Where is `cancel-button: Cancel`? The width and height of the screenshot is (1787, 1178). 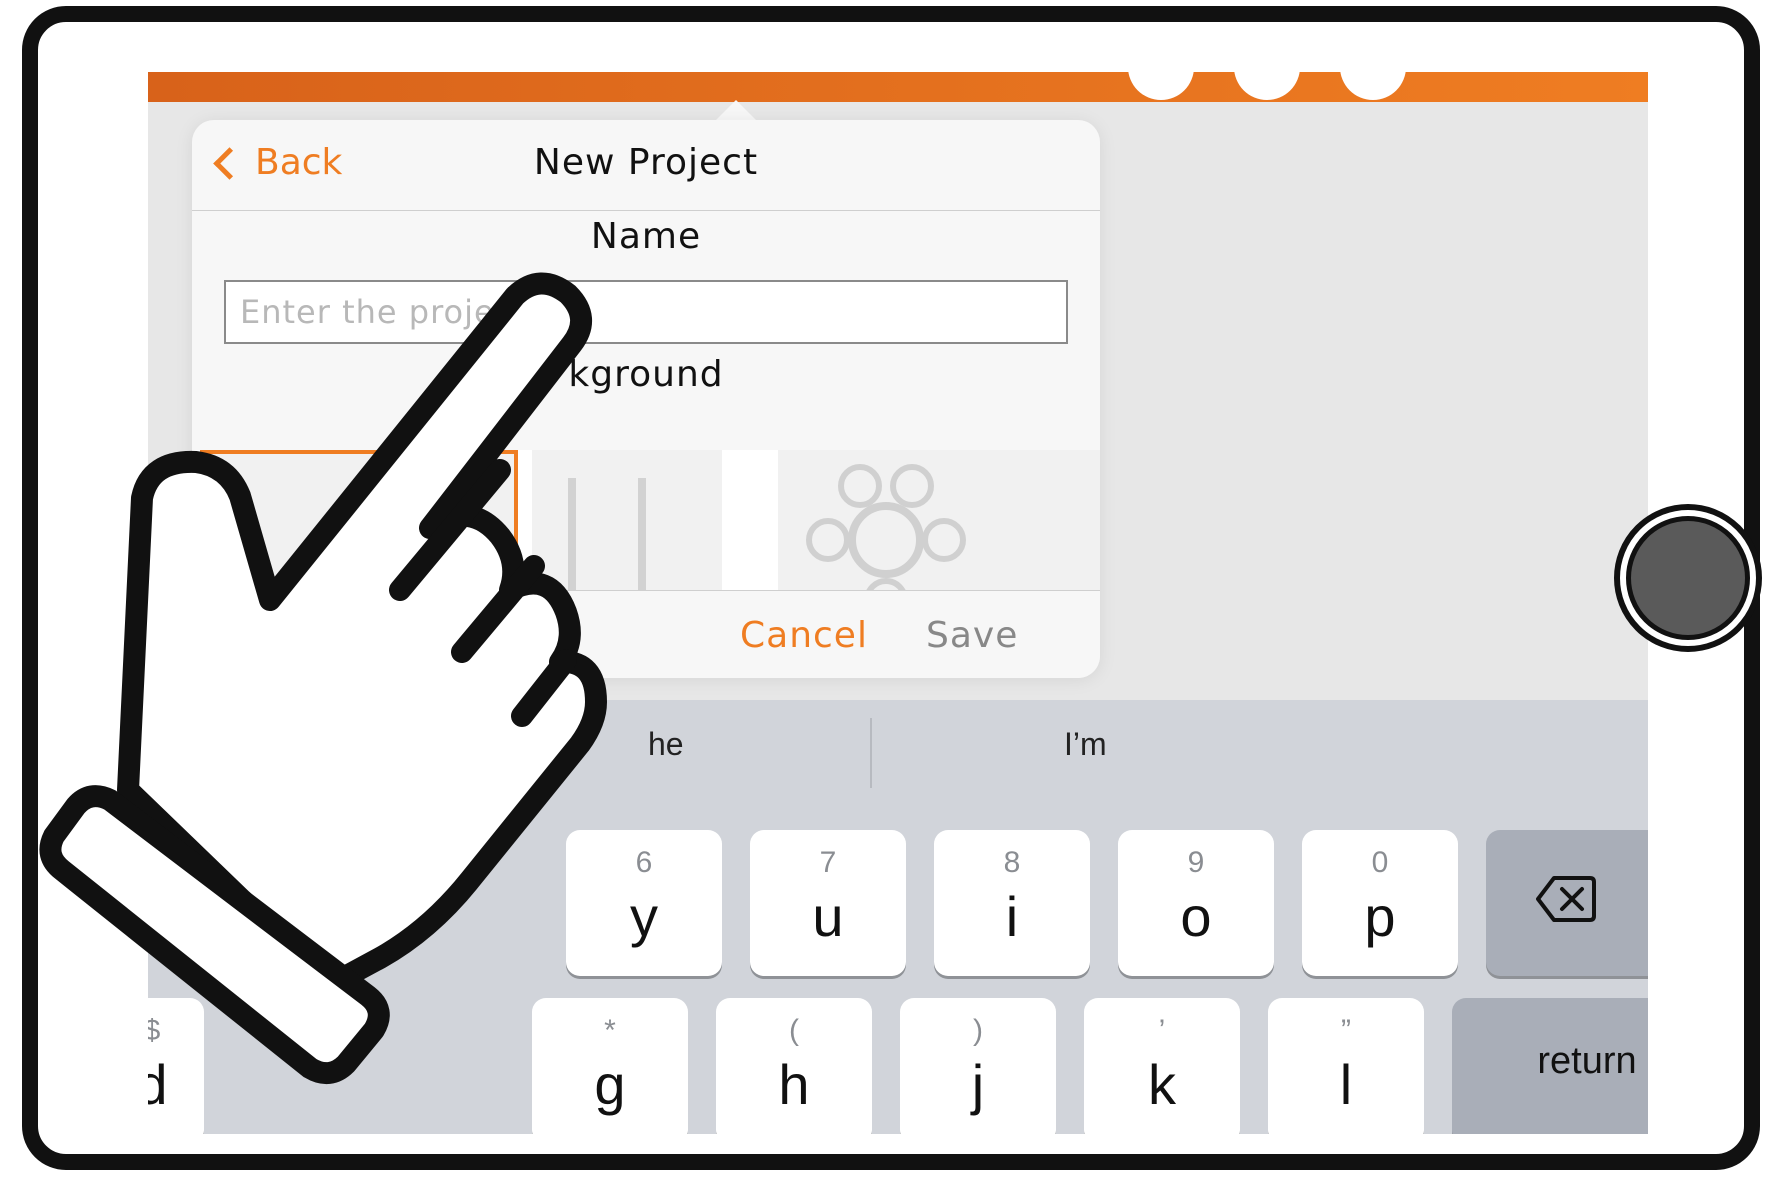
cancel-button: Cancel is located at coordinates (804, 635).